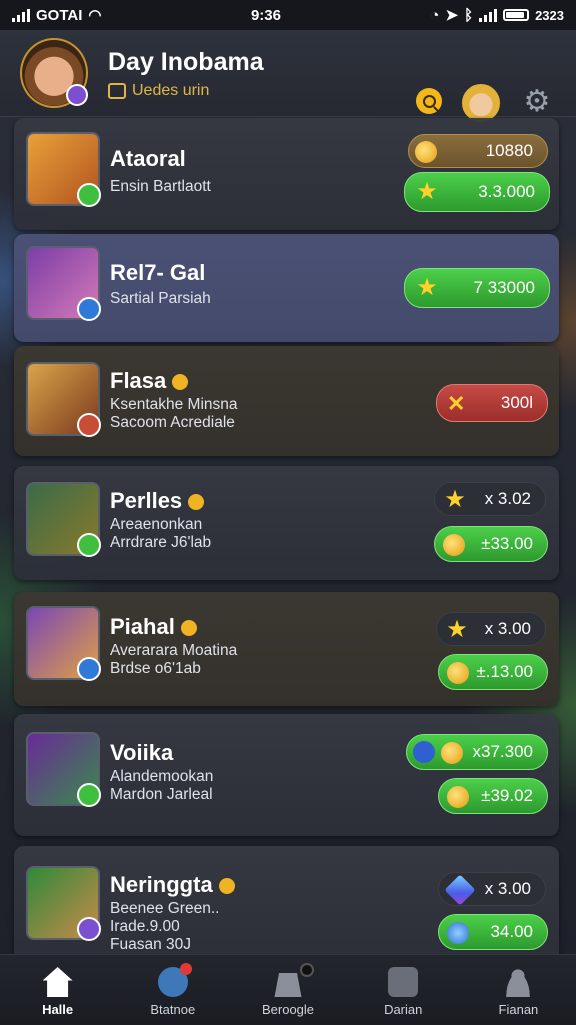 The image size is (576, 1025). I want to click on star-count-pill: ★ x 3.02, so click(490, 499).